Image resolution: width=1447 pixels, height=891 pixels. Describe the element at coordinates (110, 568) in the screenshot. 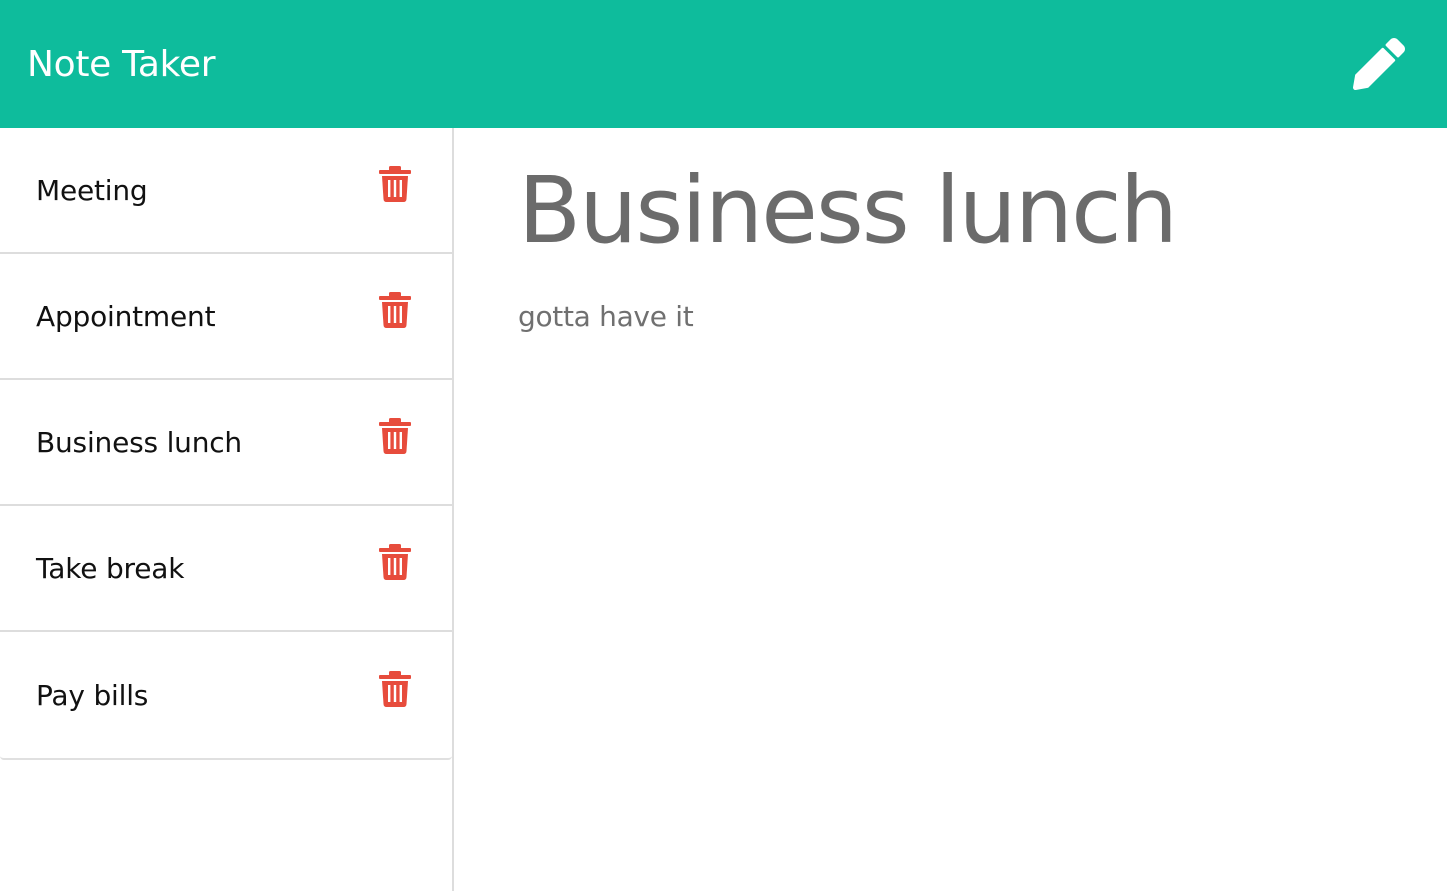

I see `note-title: Take break` at that location.